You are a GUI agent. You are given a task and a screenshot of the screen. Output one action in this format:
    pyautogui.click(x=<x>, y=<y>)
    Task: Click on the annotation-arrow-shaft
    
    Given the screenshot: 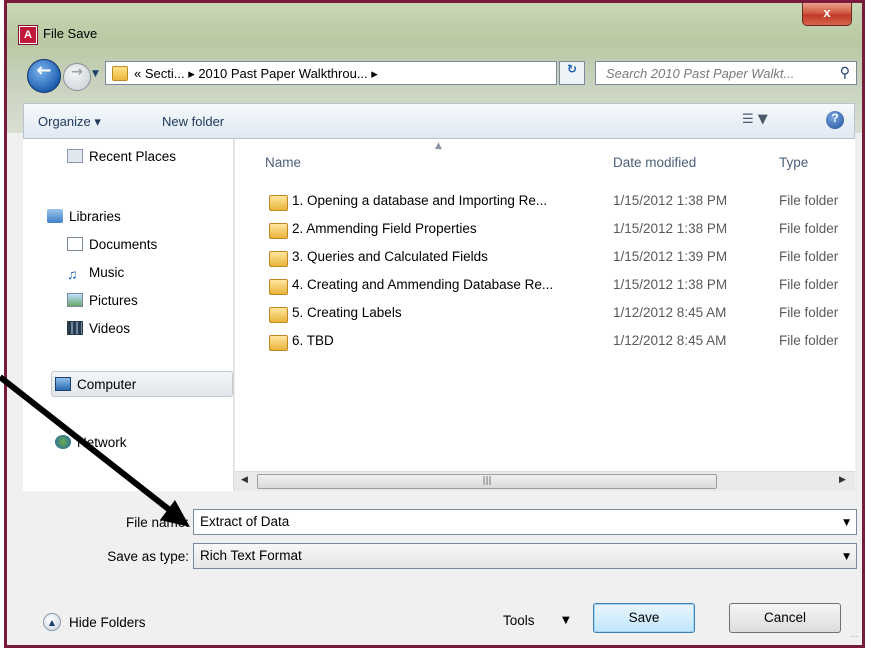 What is the action you would take?
    pyautogui.click(x=89, y=446)
    